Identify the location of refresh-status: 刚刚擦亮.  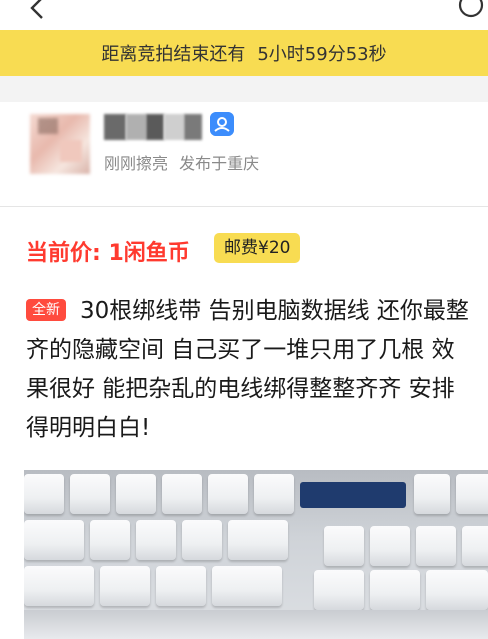
(136, 163).